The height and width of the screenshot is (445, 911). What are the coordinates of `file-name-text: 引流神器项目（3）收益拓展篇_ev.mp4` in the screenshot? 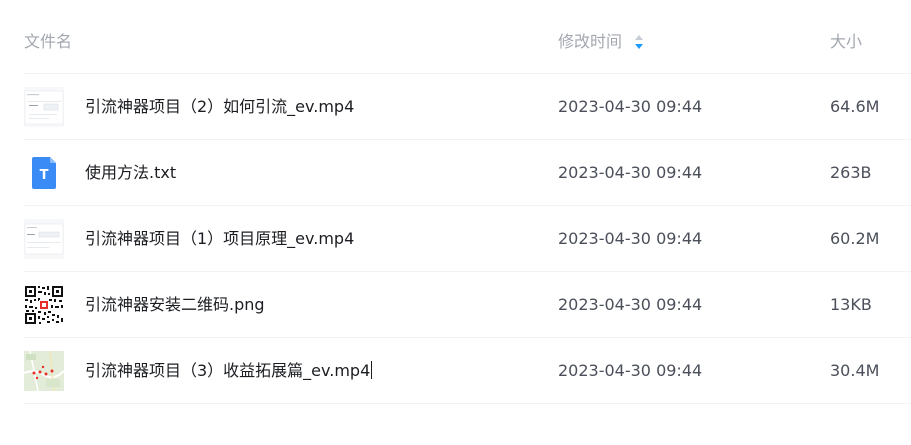 It's located at (228, 370).